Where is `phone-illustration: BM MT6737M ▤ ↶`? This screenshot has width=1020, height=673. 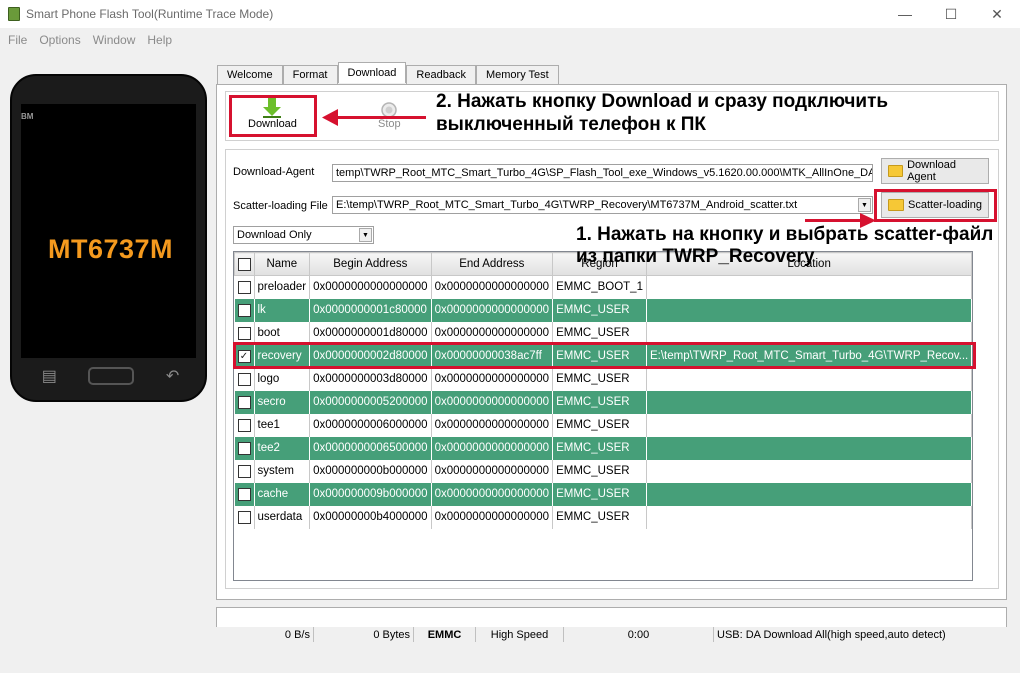
phone-illustration: BM MT6737M ▤ ↶ is located at coordinates (108, 238).